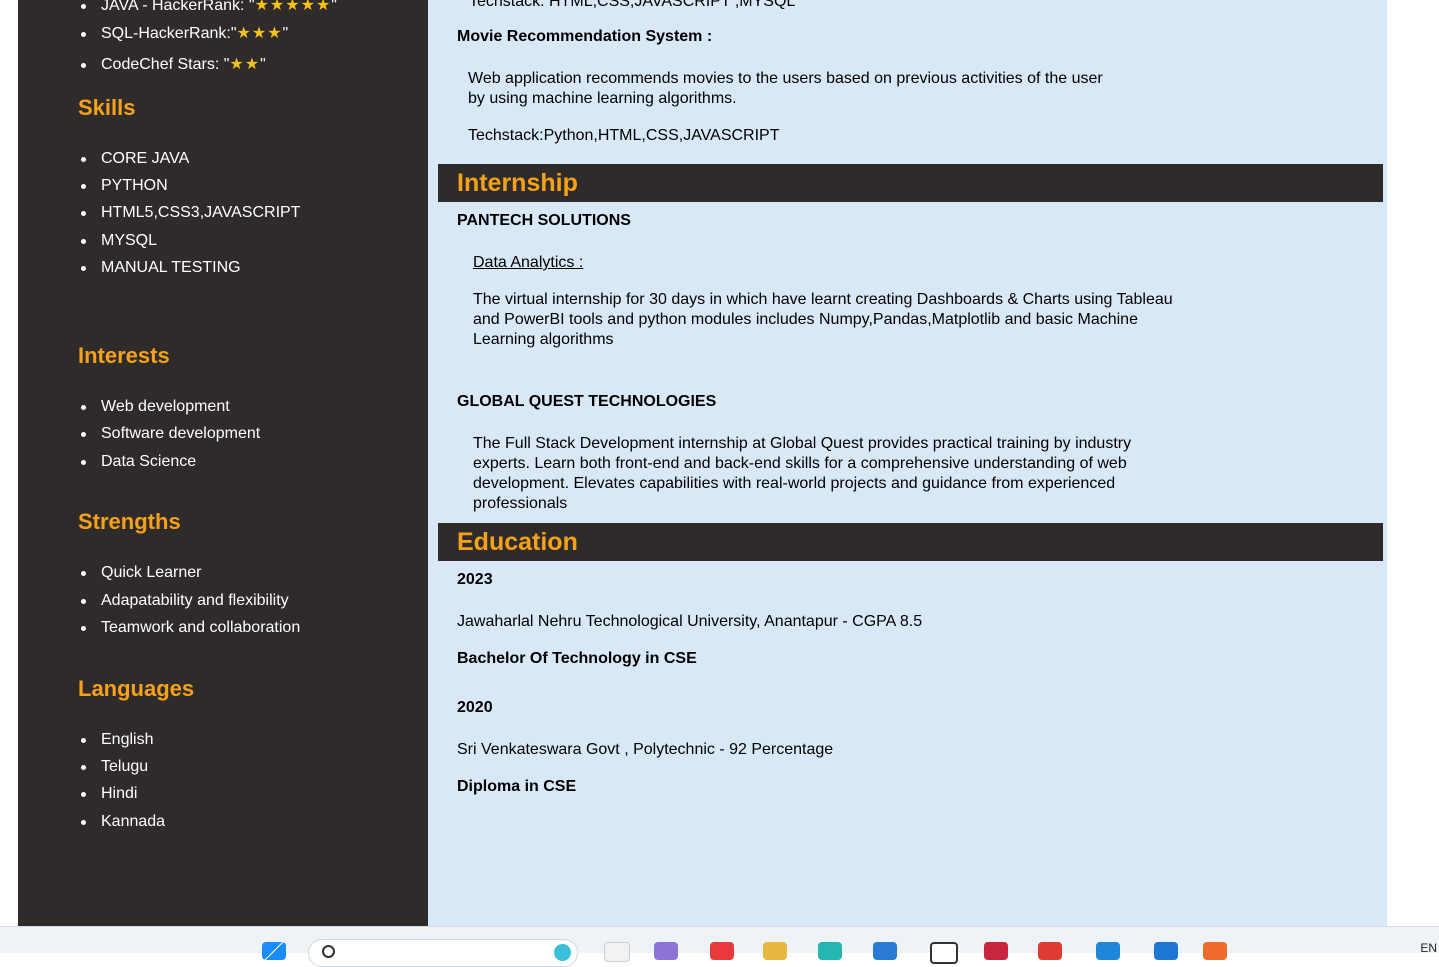 This screenshot has height=967, width=1439. I want to click on list-item: JAVA - HackerRank: "★★★★★", so click(209, 7).